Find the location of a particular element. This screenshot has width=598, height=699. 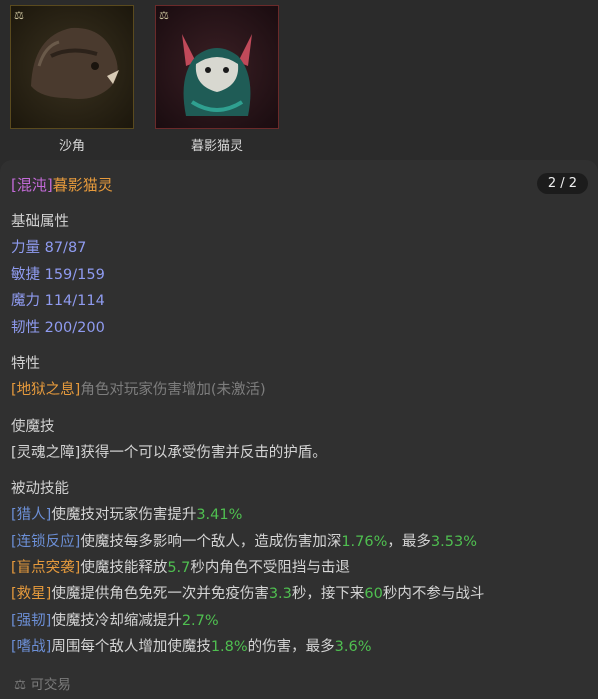

page-indicator: 2 / 2 is located at coordinates (562, 183).